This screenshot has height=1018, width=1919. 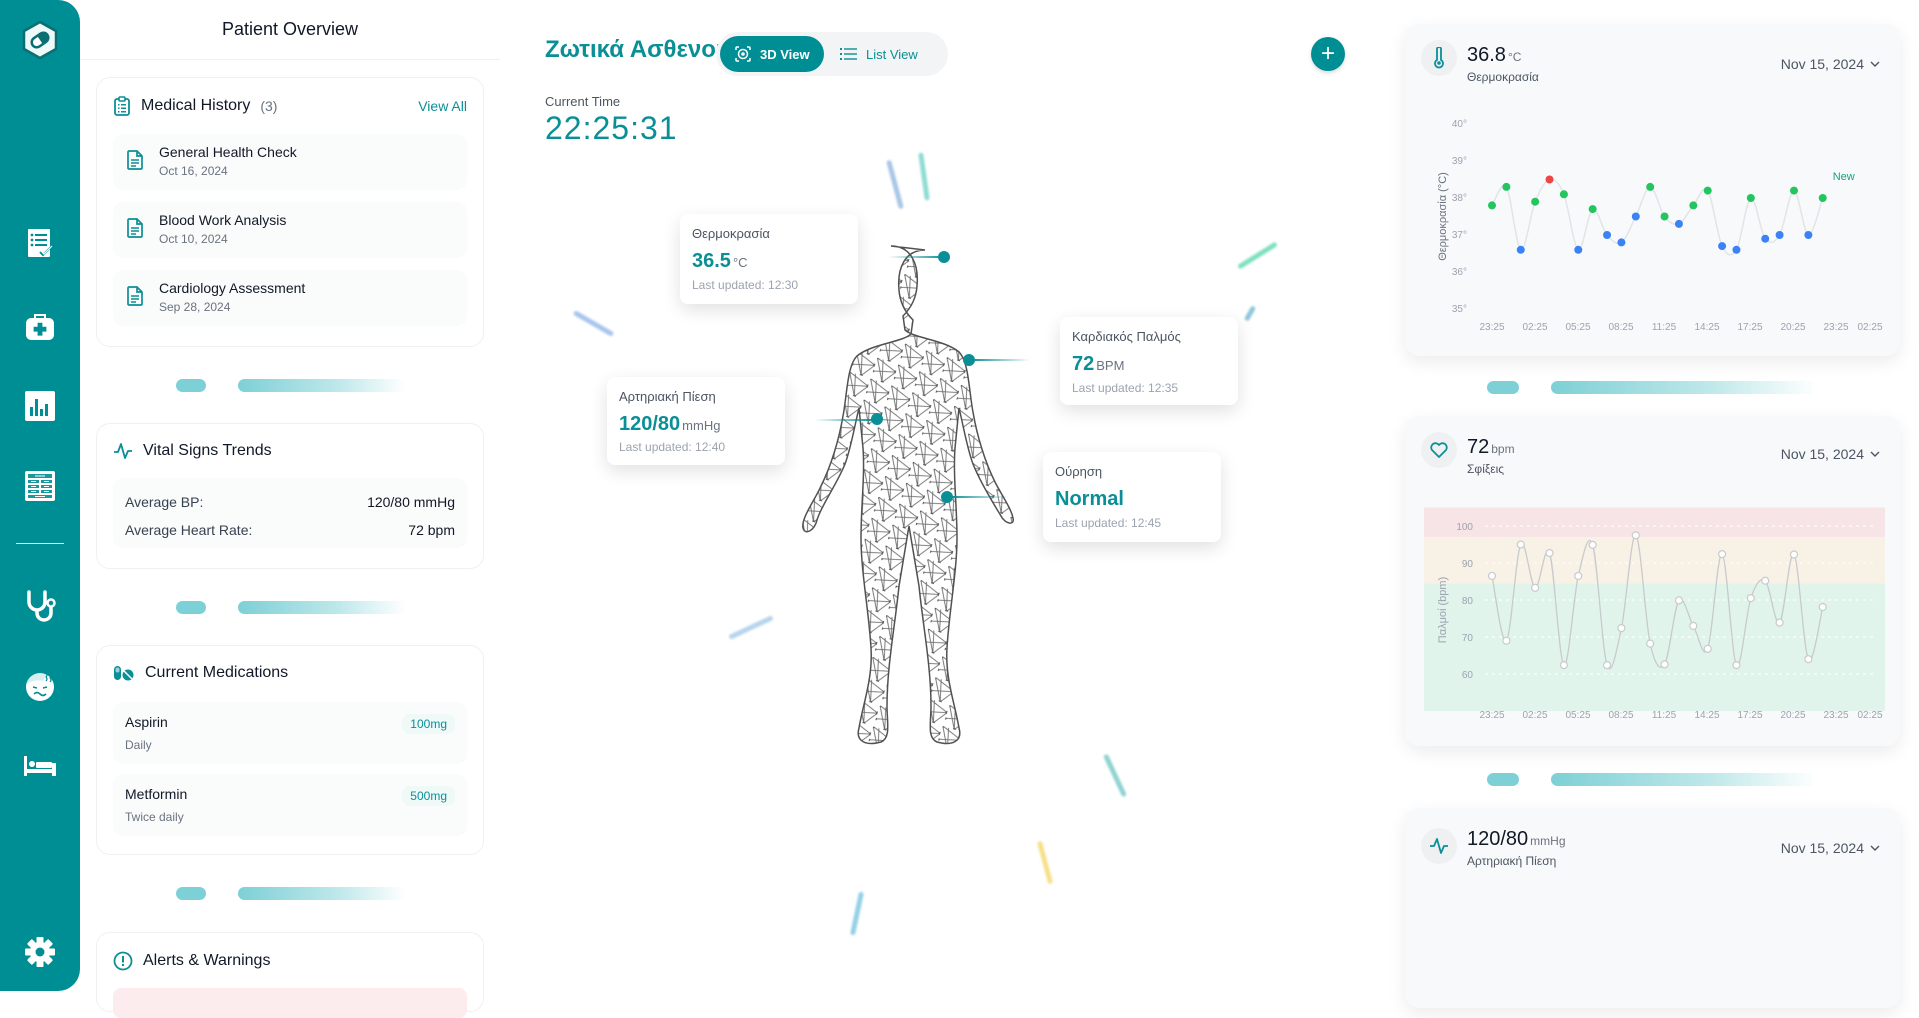 I want to click on sidebar-item-doctor, so click(x=40, y=606).